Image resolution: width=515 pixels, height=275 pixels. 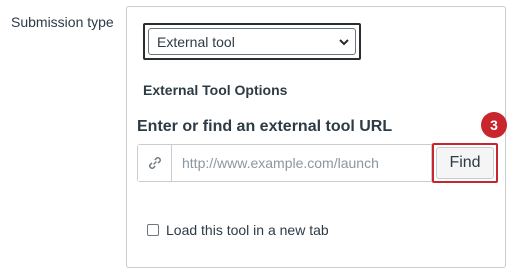 What do you see at coordinates (494, 125) in the screenshot?
I see `step-number-badge: 3` at bounding box center [494, 125].